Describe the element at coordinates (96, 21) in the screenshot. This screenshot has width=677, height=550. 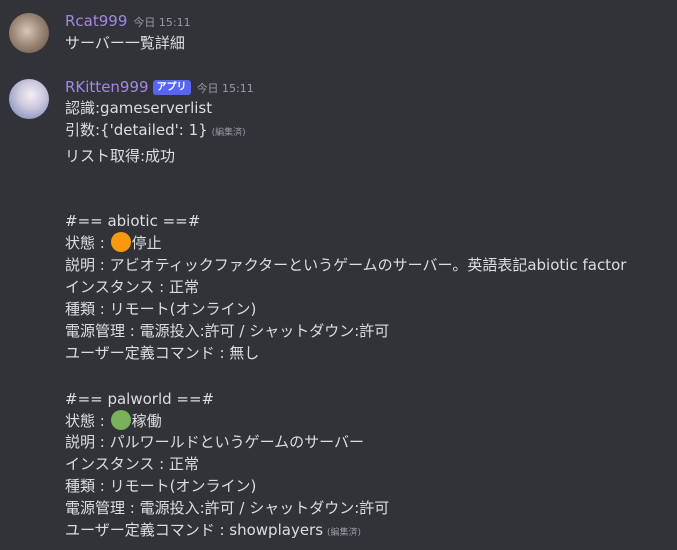
I see `username: Rcat999` at that location.